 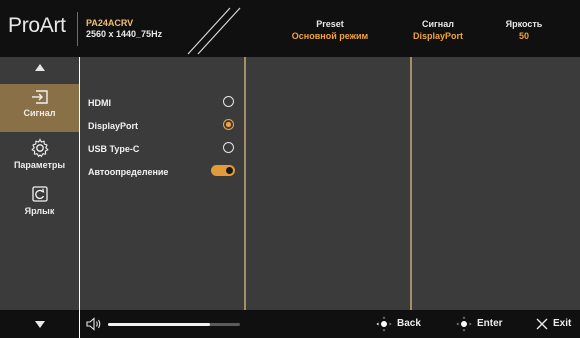 I want to click on model-info: PA24ACRV 2560 x 1440_75Hz, so click(x=124, y=29).